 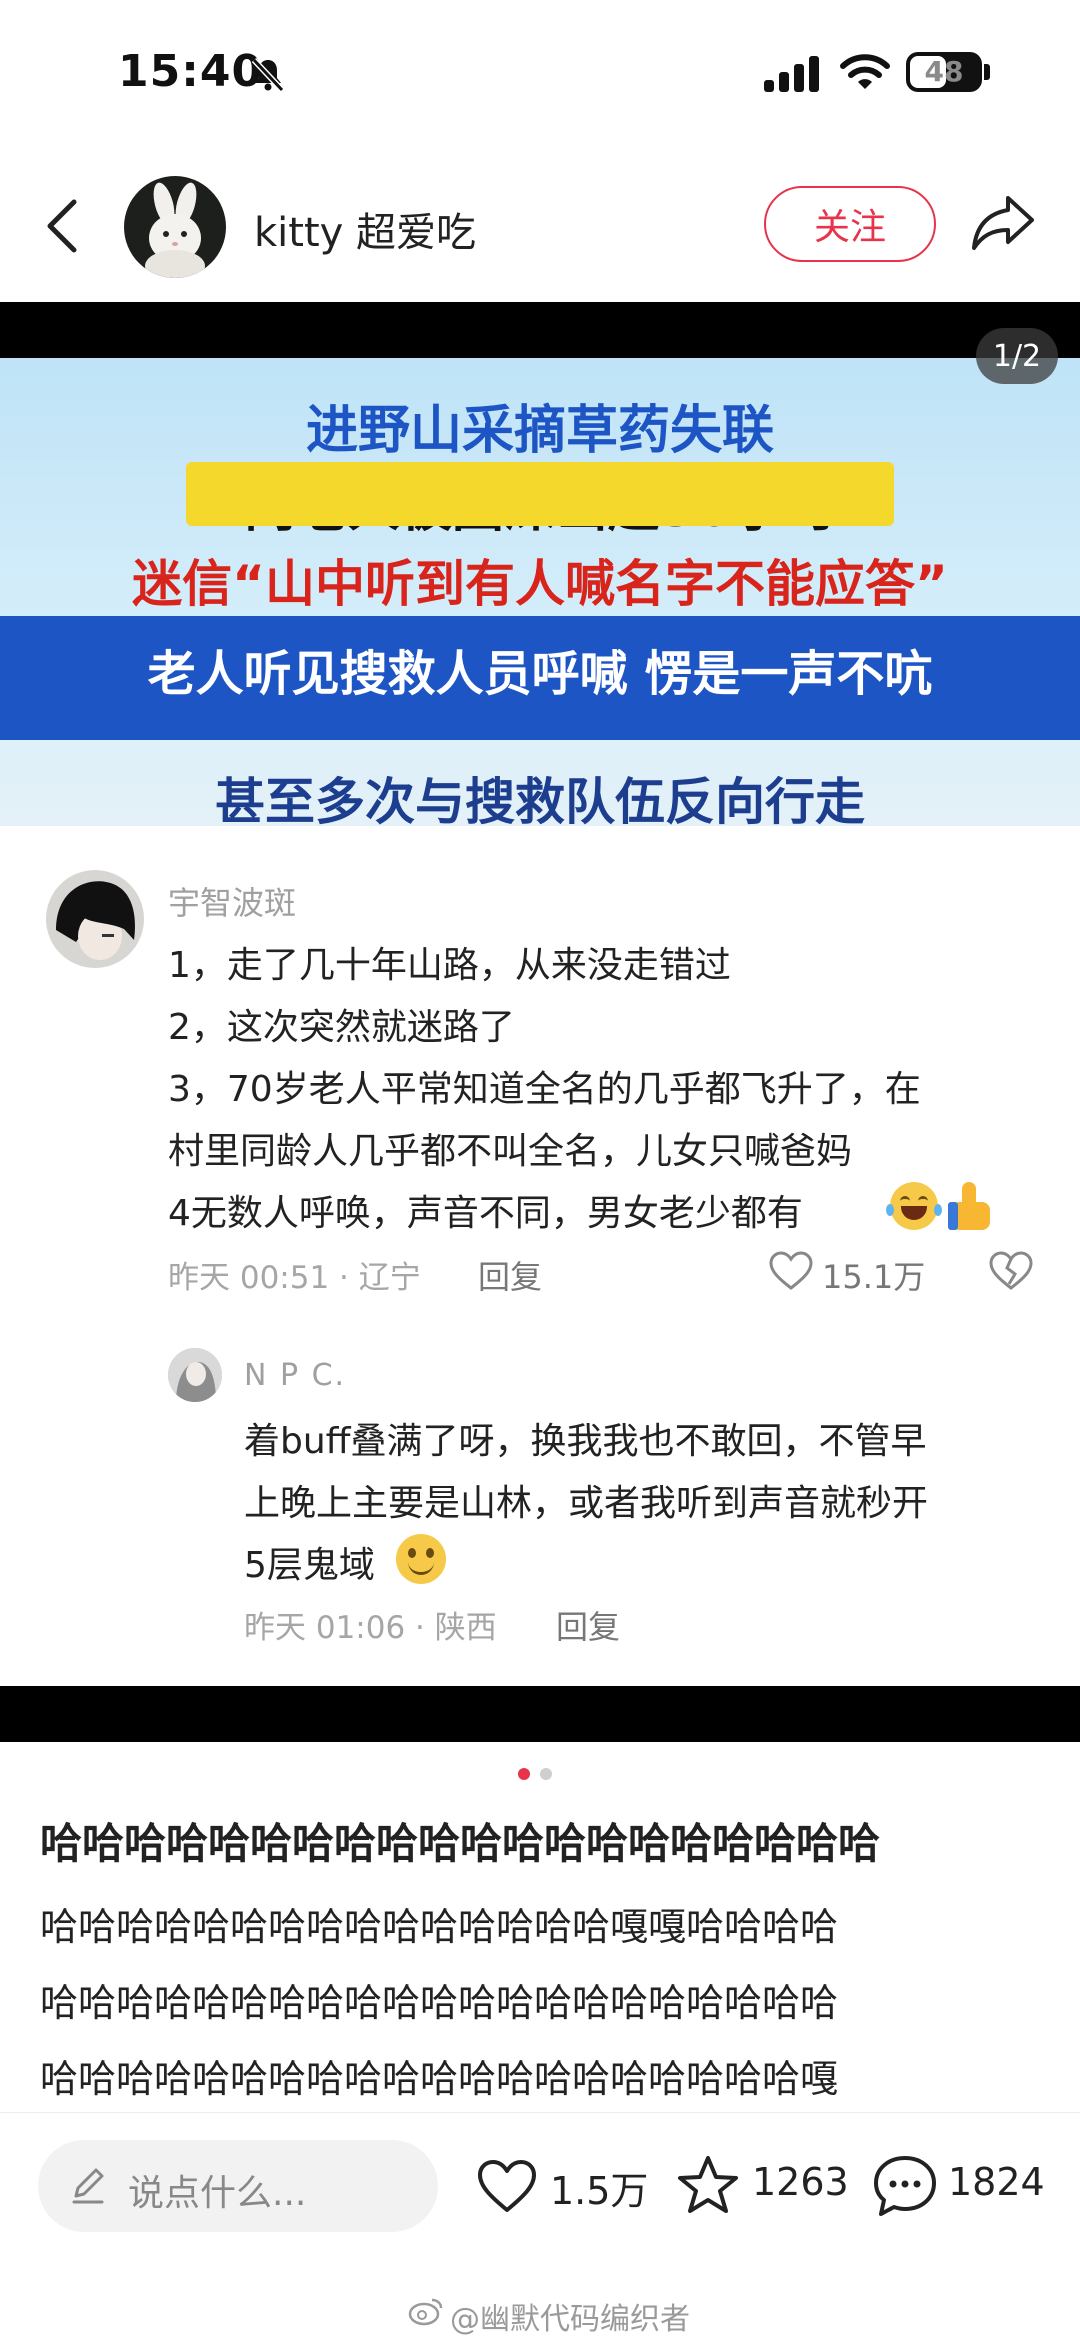 What do you see at coordinates (585, 1441) in the screenshot?
I see `reply-line-1: 着buff叠满了呀，换我我也不敢回，不管早` at bounding box center [585, 1441].